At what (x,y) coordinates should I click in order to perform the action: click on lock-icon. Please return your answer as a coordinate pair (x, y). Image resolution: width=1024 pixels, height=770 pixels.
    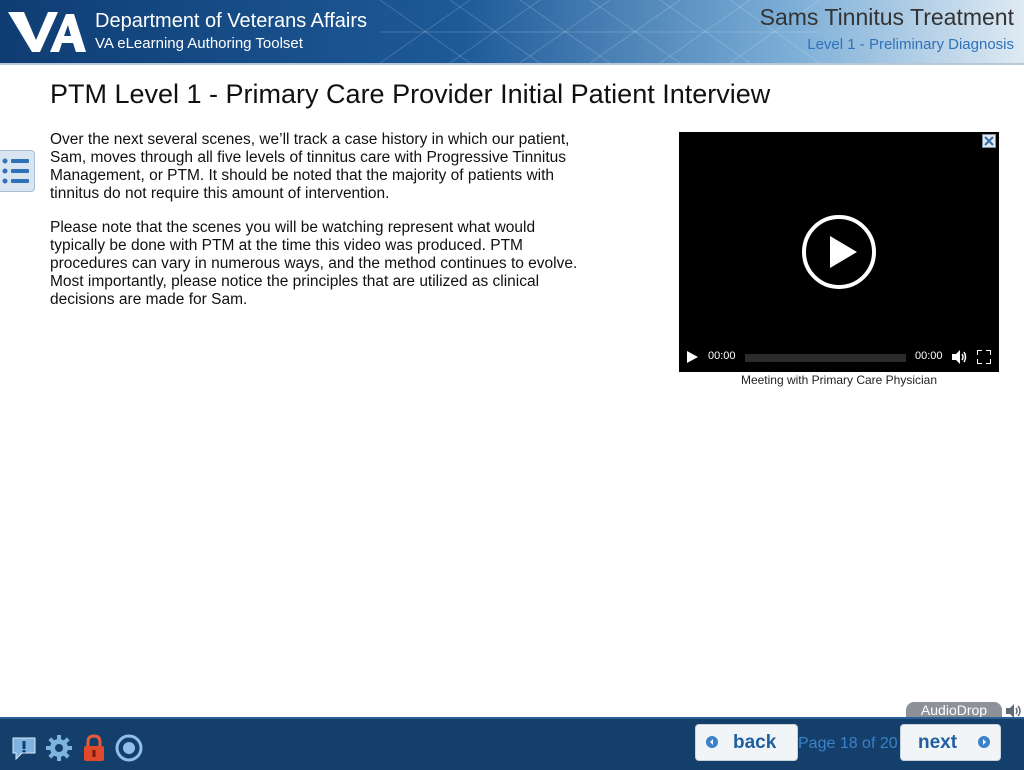
    Looking at the image, I should click on (94, 748).